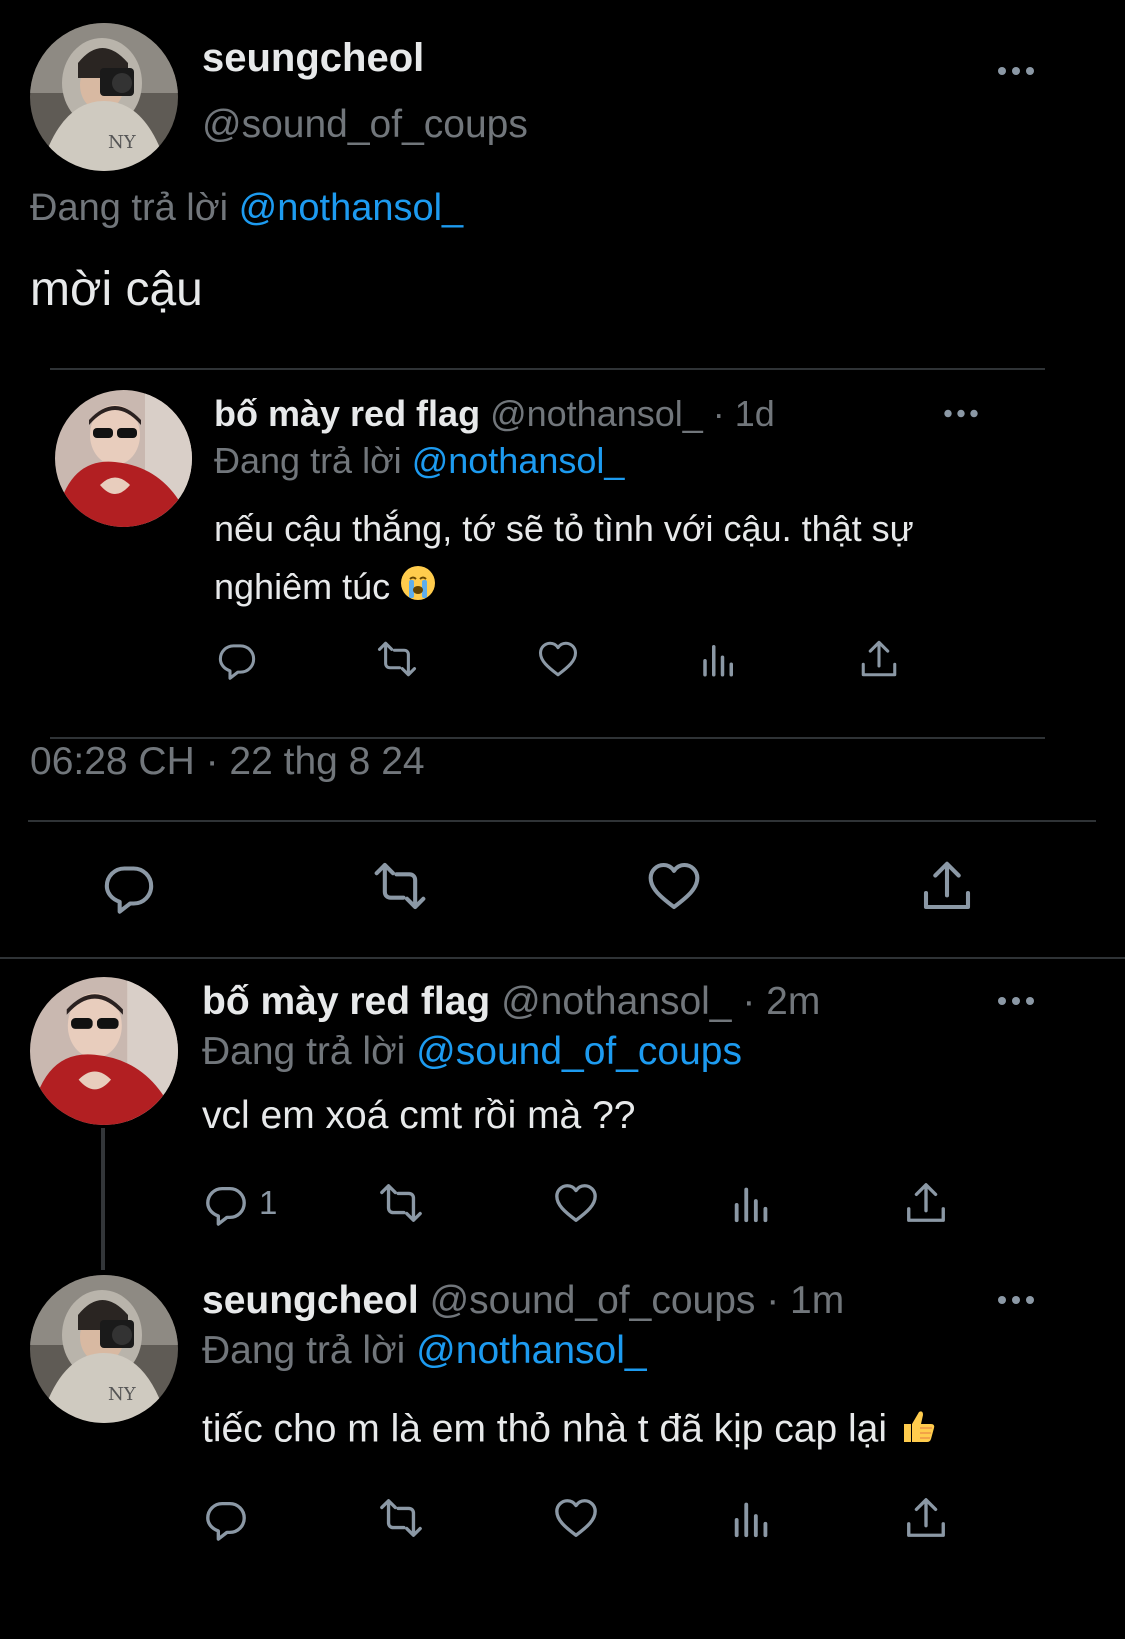 The width and height of the screenshot is (1125, 1639). What do you see at coordinates (596, 413) in the screenshot?
I see `quoted-author-handle: @nothansol_` at bounding box center [596, 413].